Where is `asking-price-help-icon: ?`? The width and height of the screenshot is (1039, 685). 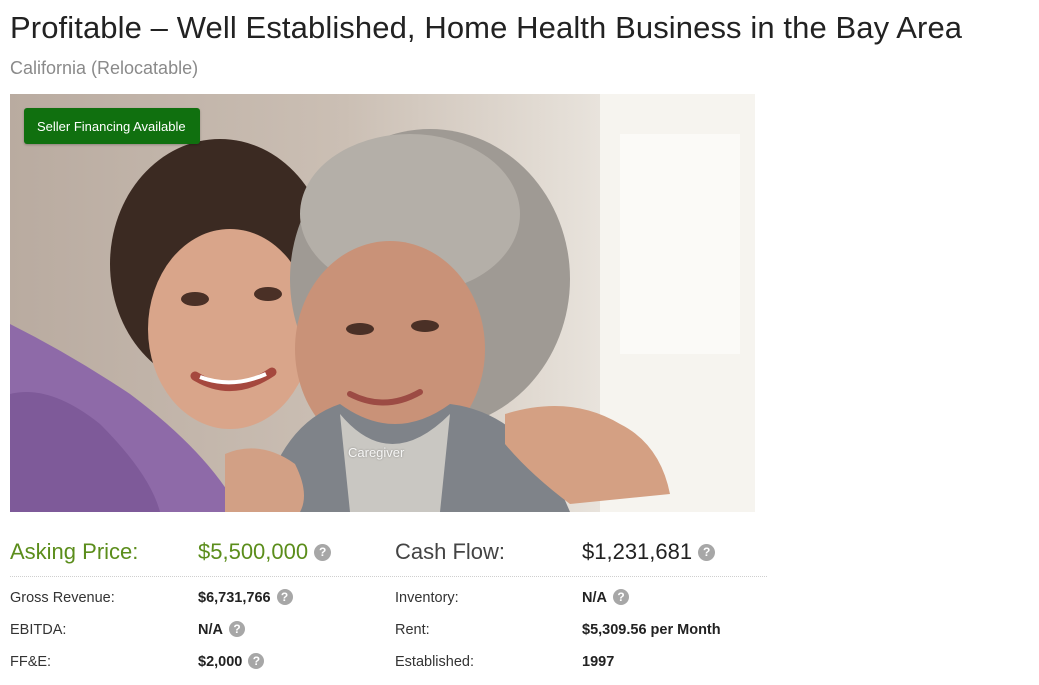
asking-price-help-icon: ? is located at coordinates (323, 552).